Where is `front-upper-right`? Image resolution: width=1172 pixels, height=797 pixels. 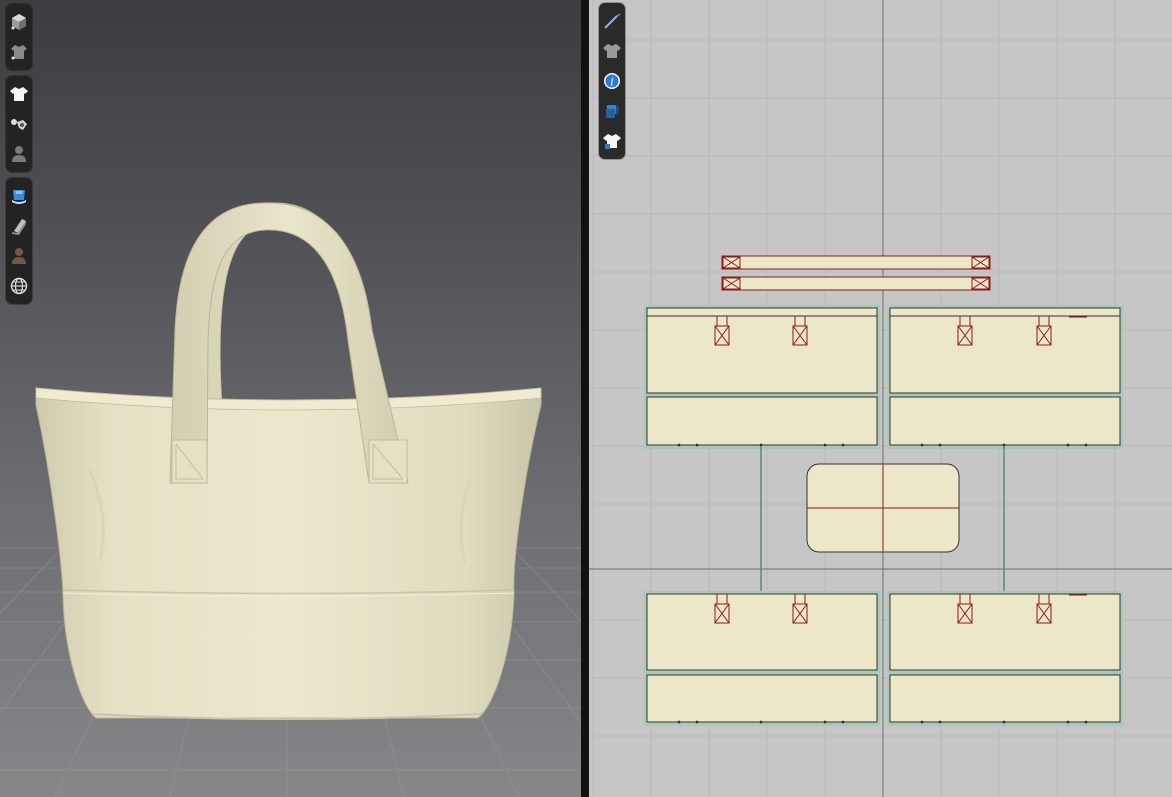 front-upper-right is located at coordinates (1005, 350).